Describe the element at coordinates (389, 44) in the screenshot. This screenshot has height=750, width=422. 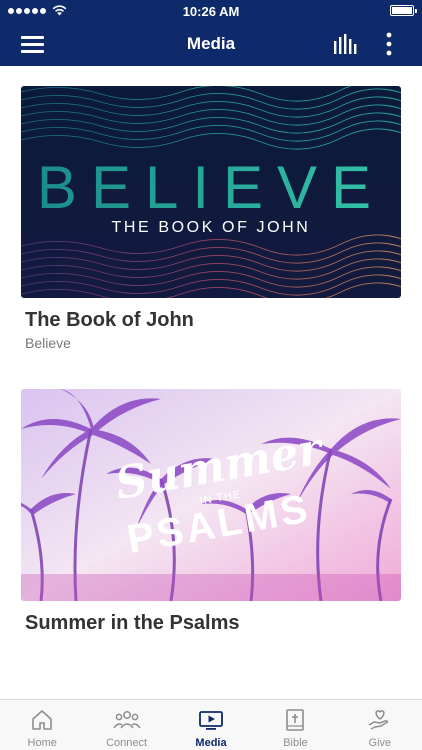
I see `more-vertical-icon` at that location.